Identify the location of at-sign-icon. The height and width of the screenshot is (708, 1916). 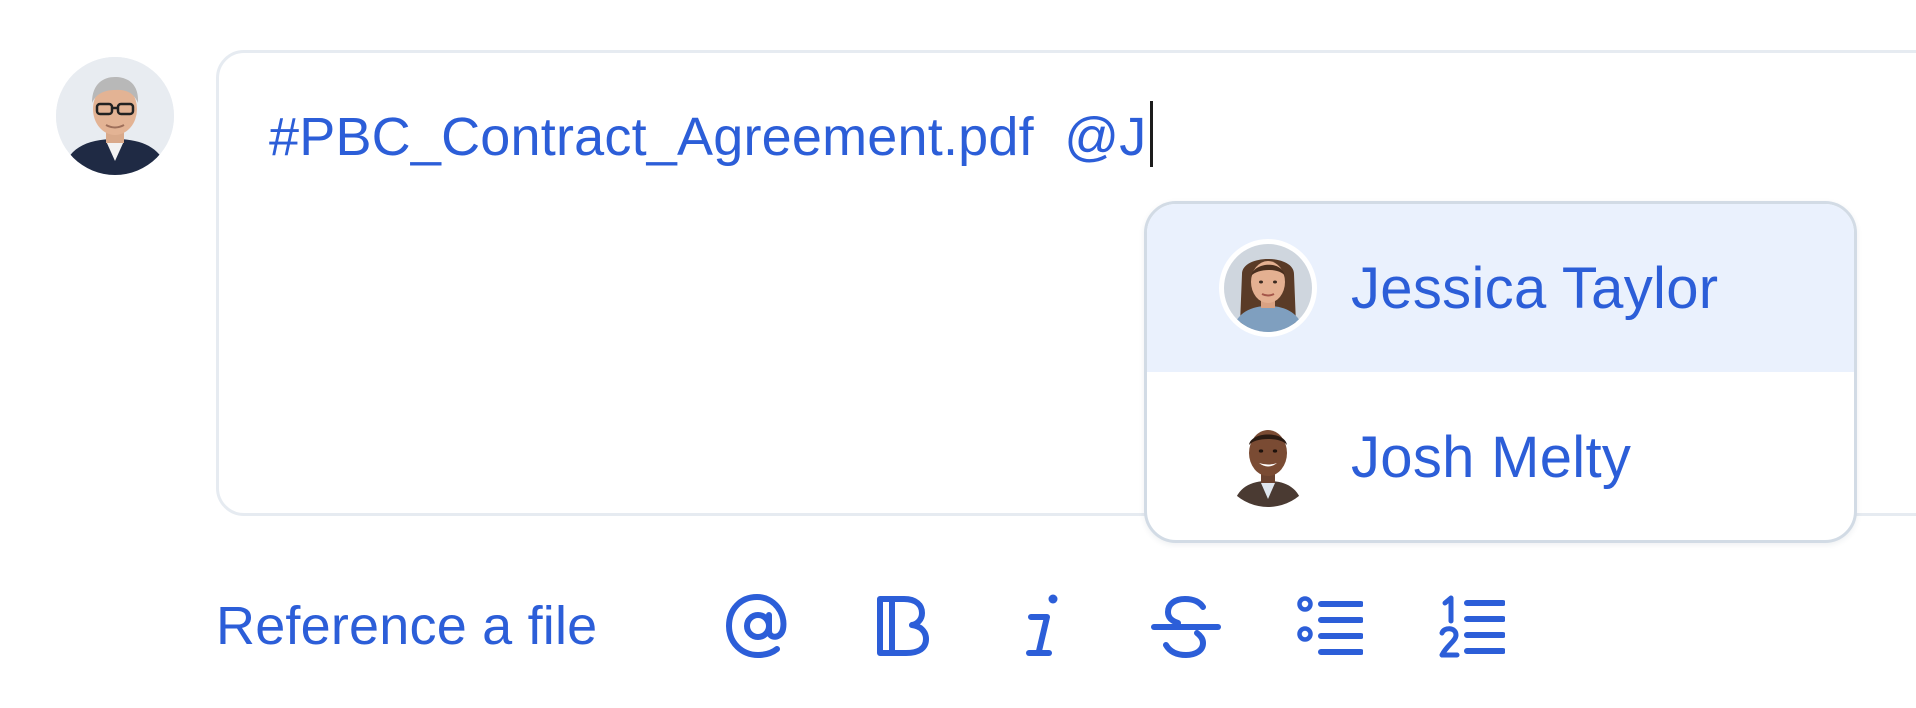
(758, 626).